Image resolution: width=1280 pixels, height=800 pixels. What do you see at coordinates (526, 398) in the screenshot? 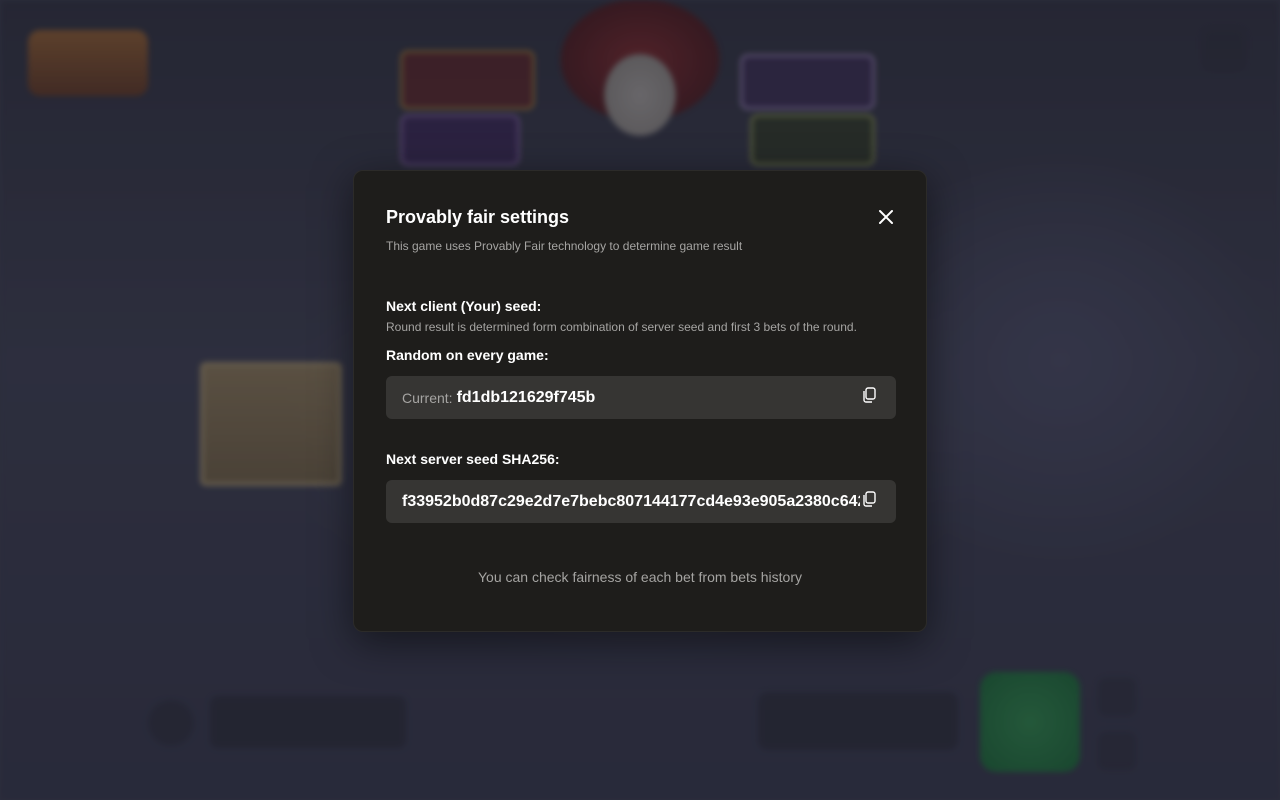
I see `current-seed-value: fd1db121629f745b` at bounding box center [526, 398].